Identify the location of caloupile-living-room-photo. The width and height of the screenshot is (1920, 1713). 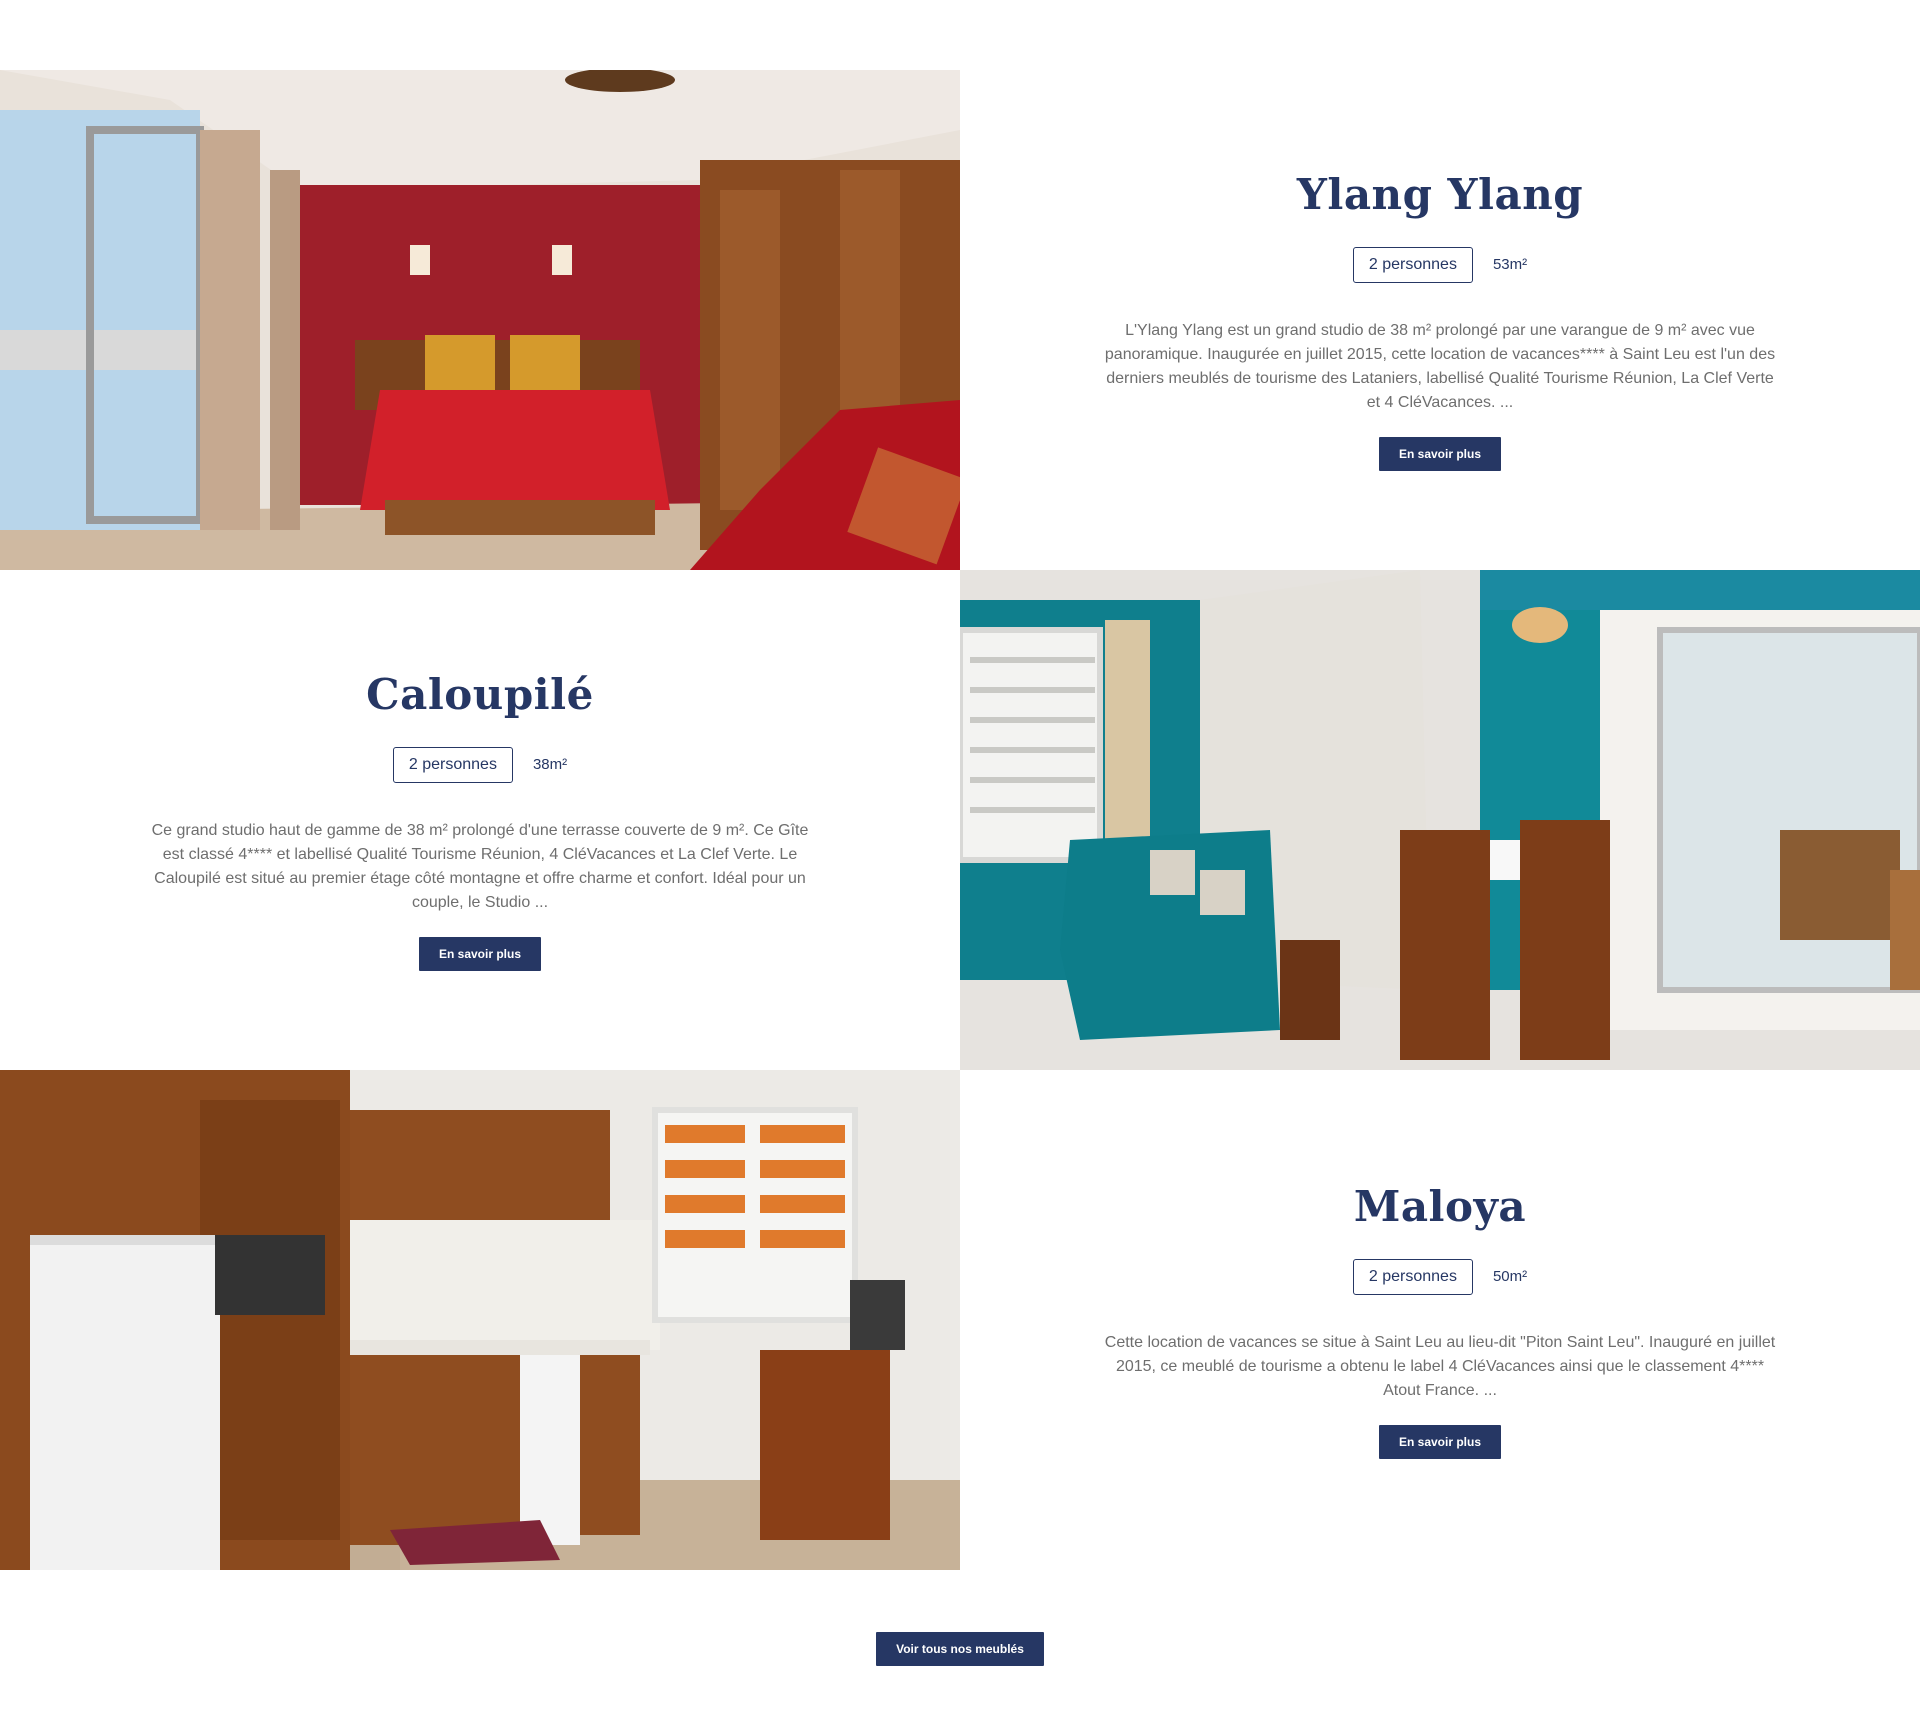
(1440, 820).